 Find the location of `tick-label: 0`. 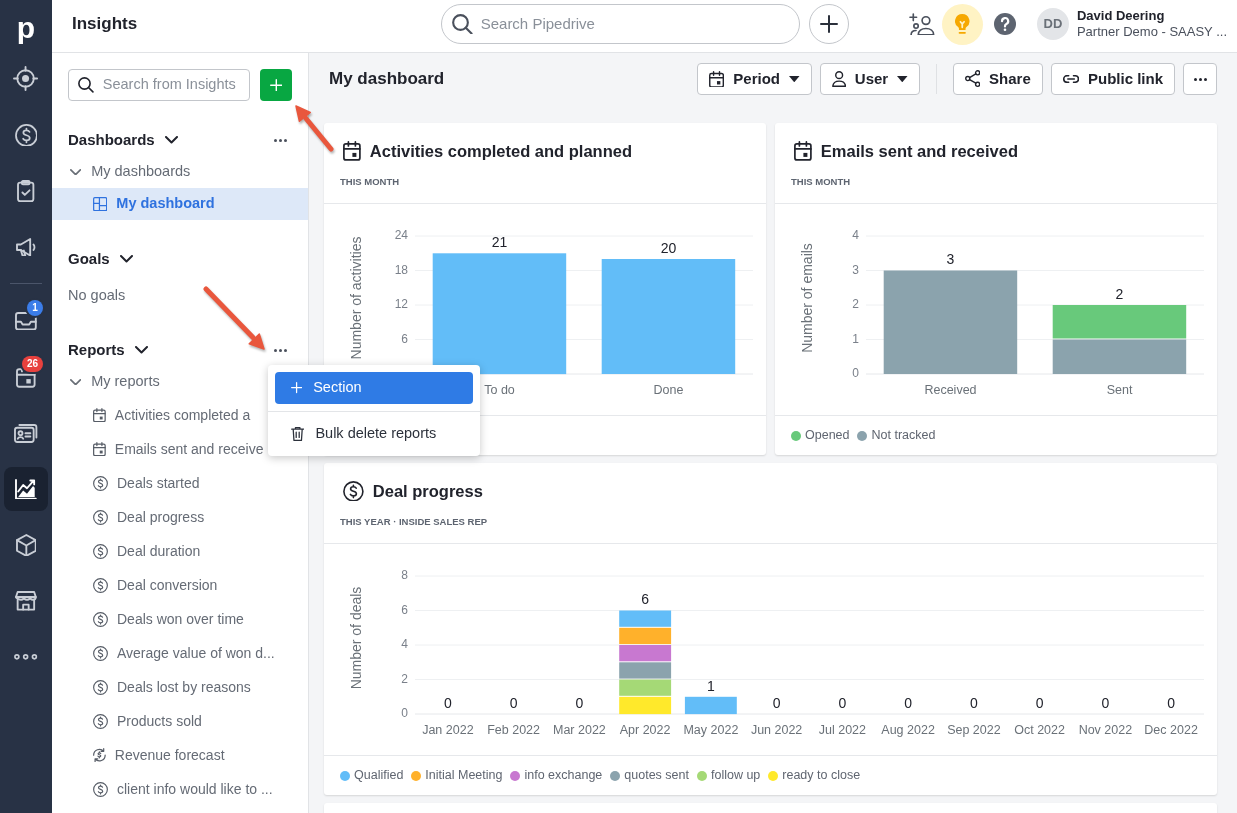

tick-label: 0 is located at coordinates (404, 713).